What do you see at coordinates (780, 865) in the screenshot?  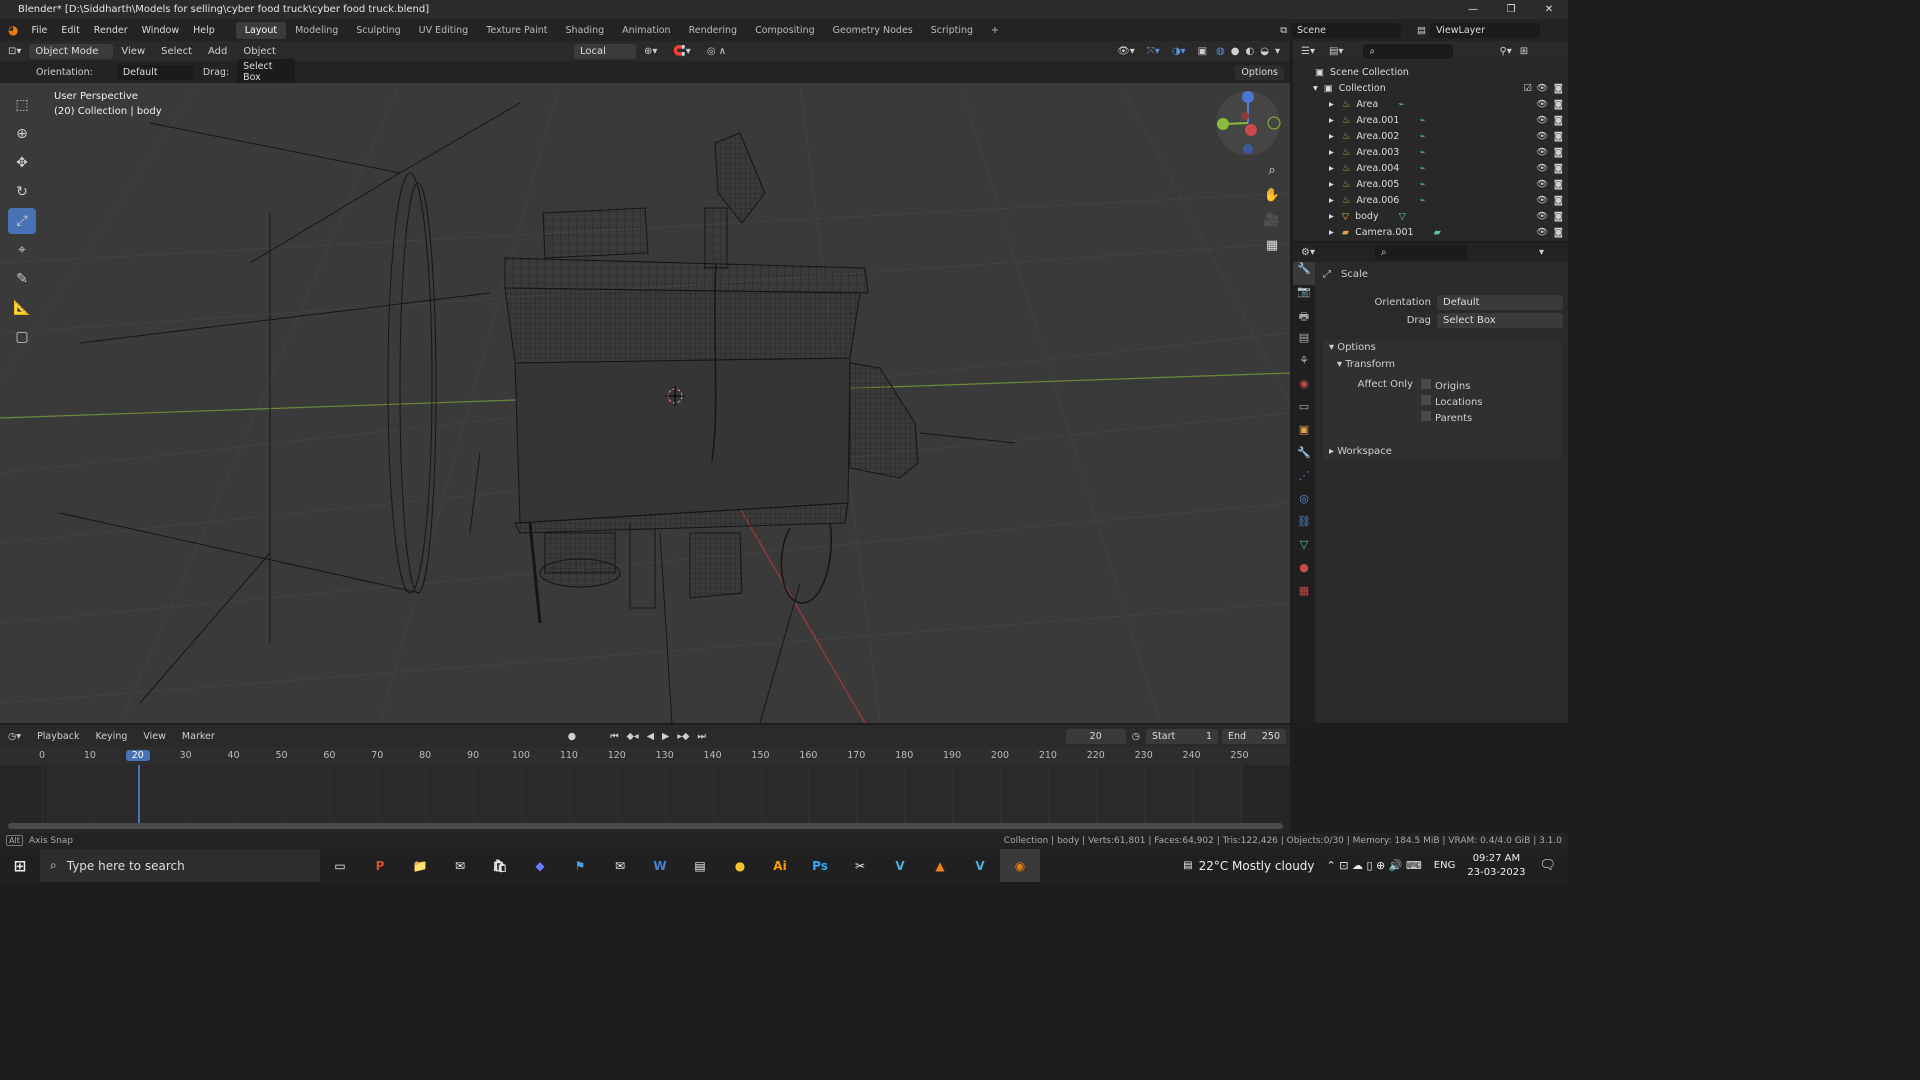 I see `illustrator-icon: Ai` at bounding box center [780, 865].